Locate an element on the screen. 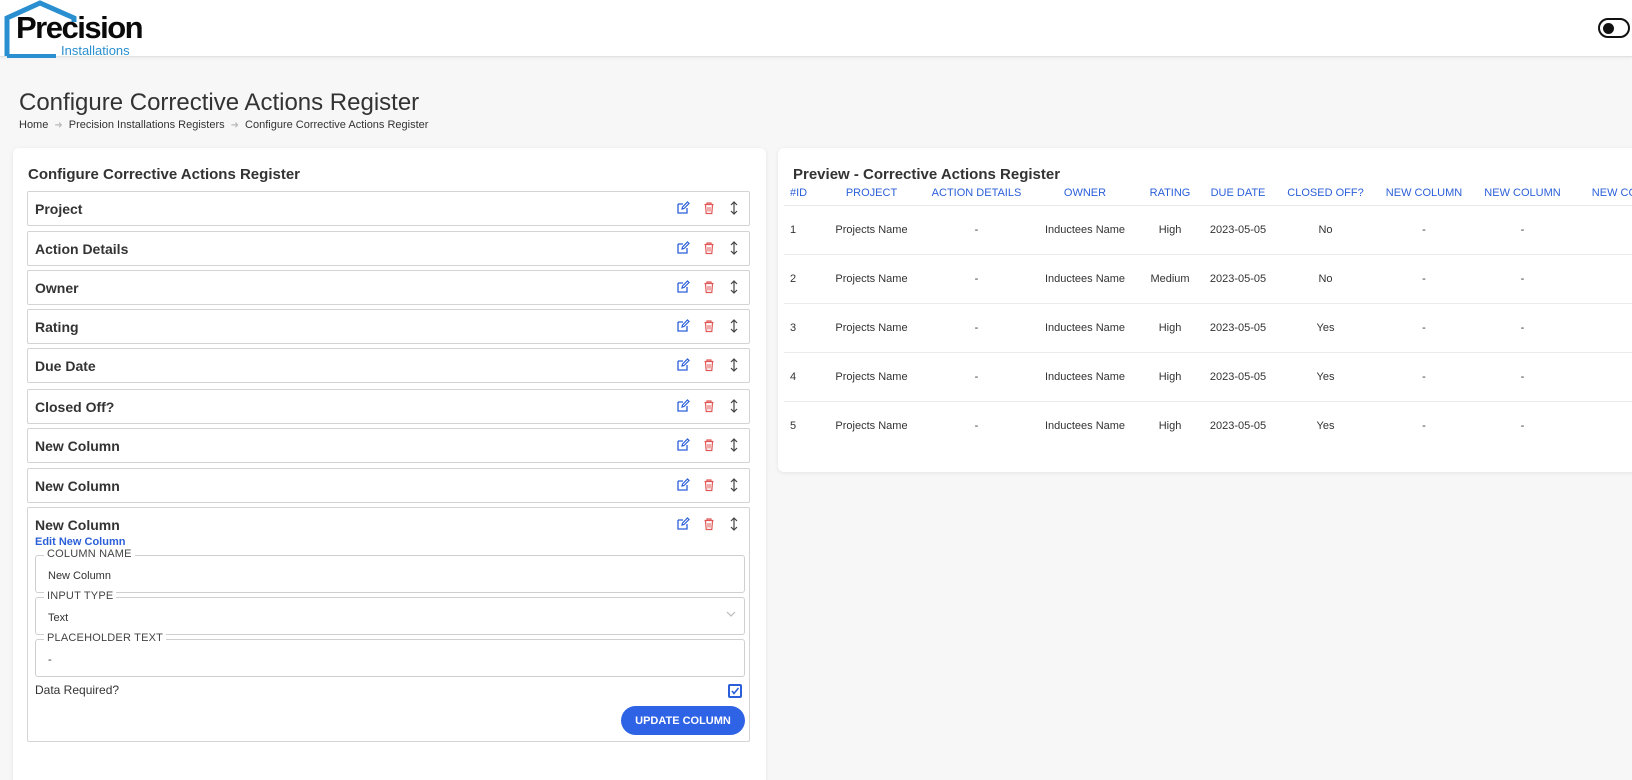  preview-column-header: ACTION DETAILS is located at coordinates (976, 194).